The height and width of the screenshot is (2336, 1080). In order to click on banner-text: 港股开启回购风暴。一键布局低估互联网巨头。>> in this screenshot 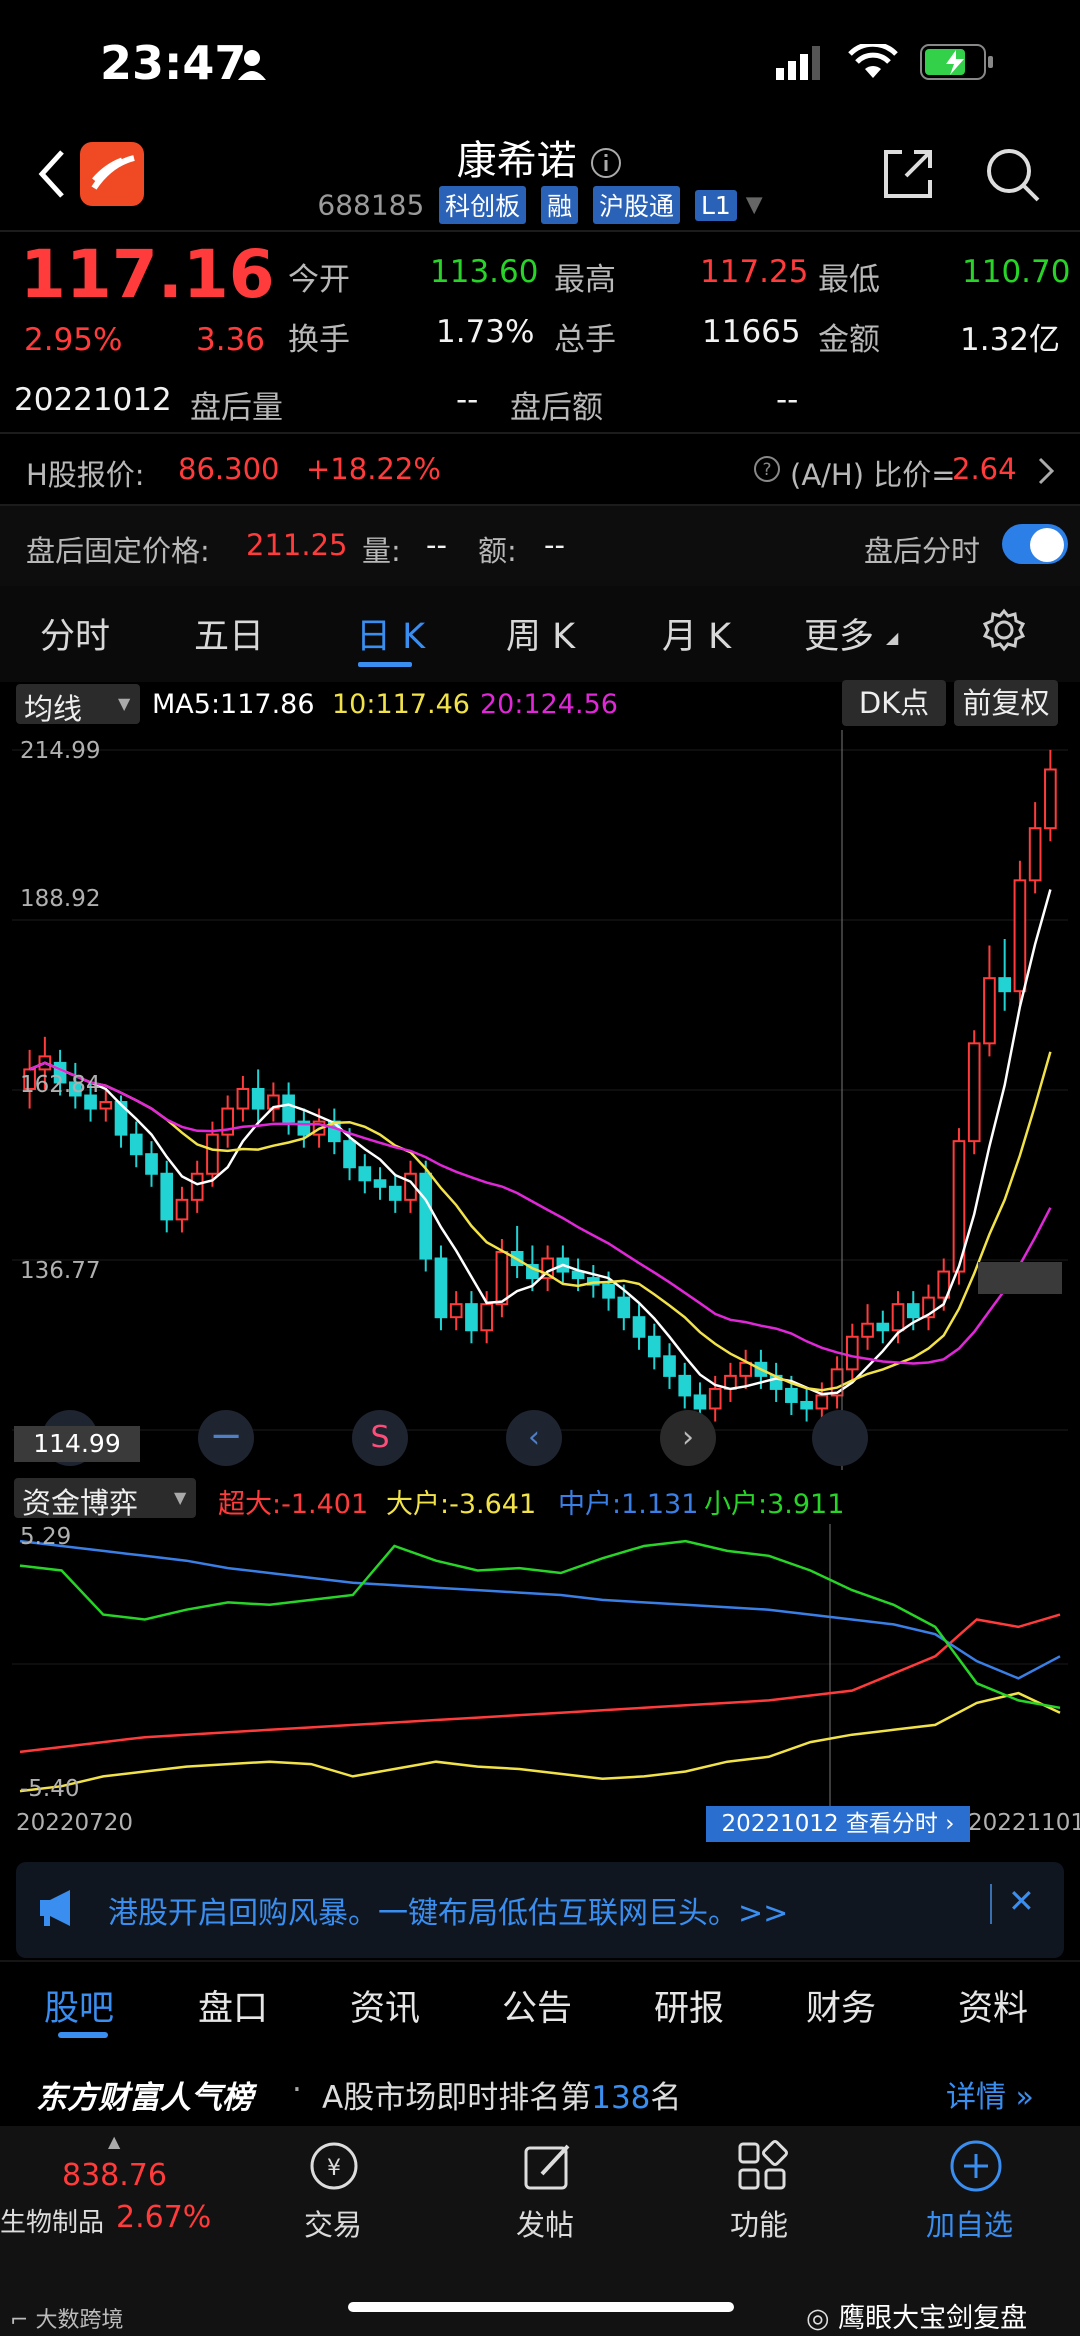, I will do `click(448, 1910)`.